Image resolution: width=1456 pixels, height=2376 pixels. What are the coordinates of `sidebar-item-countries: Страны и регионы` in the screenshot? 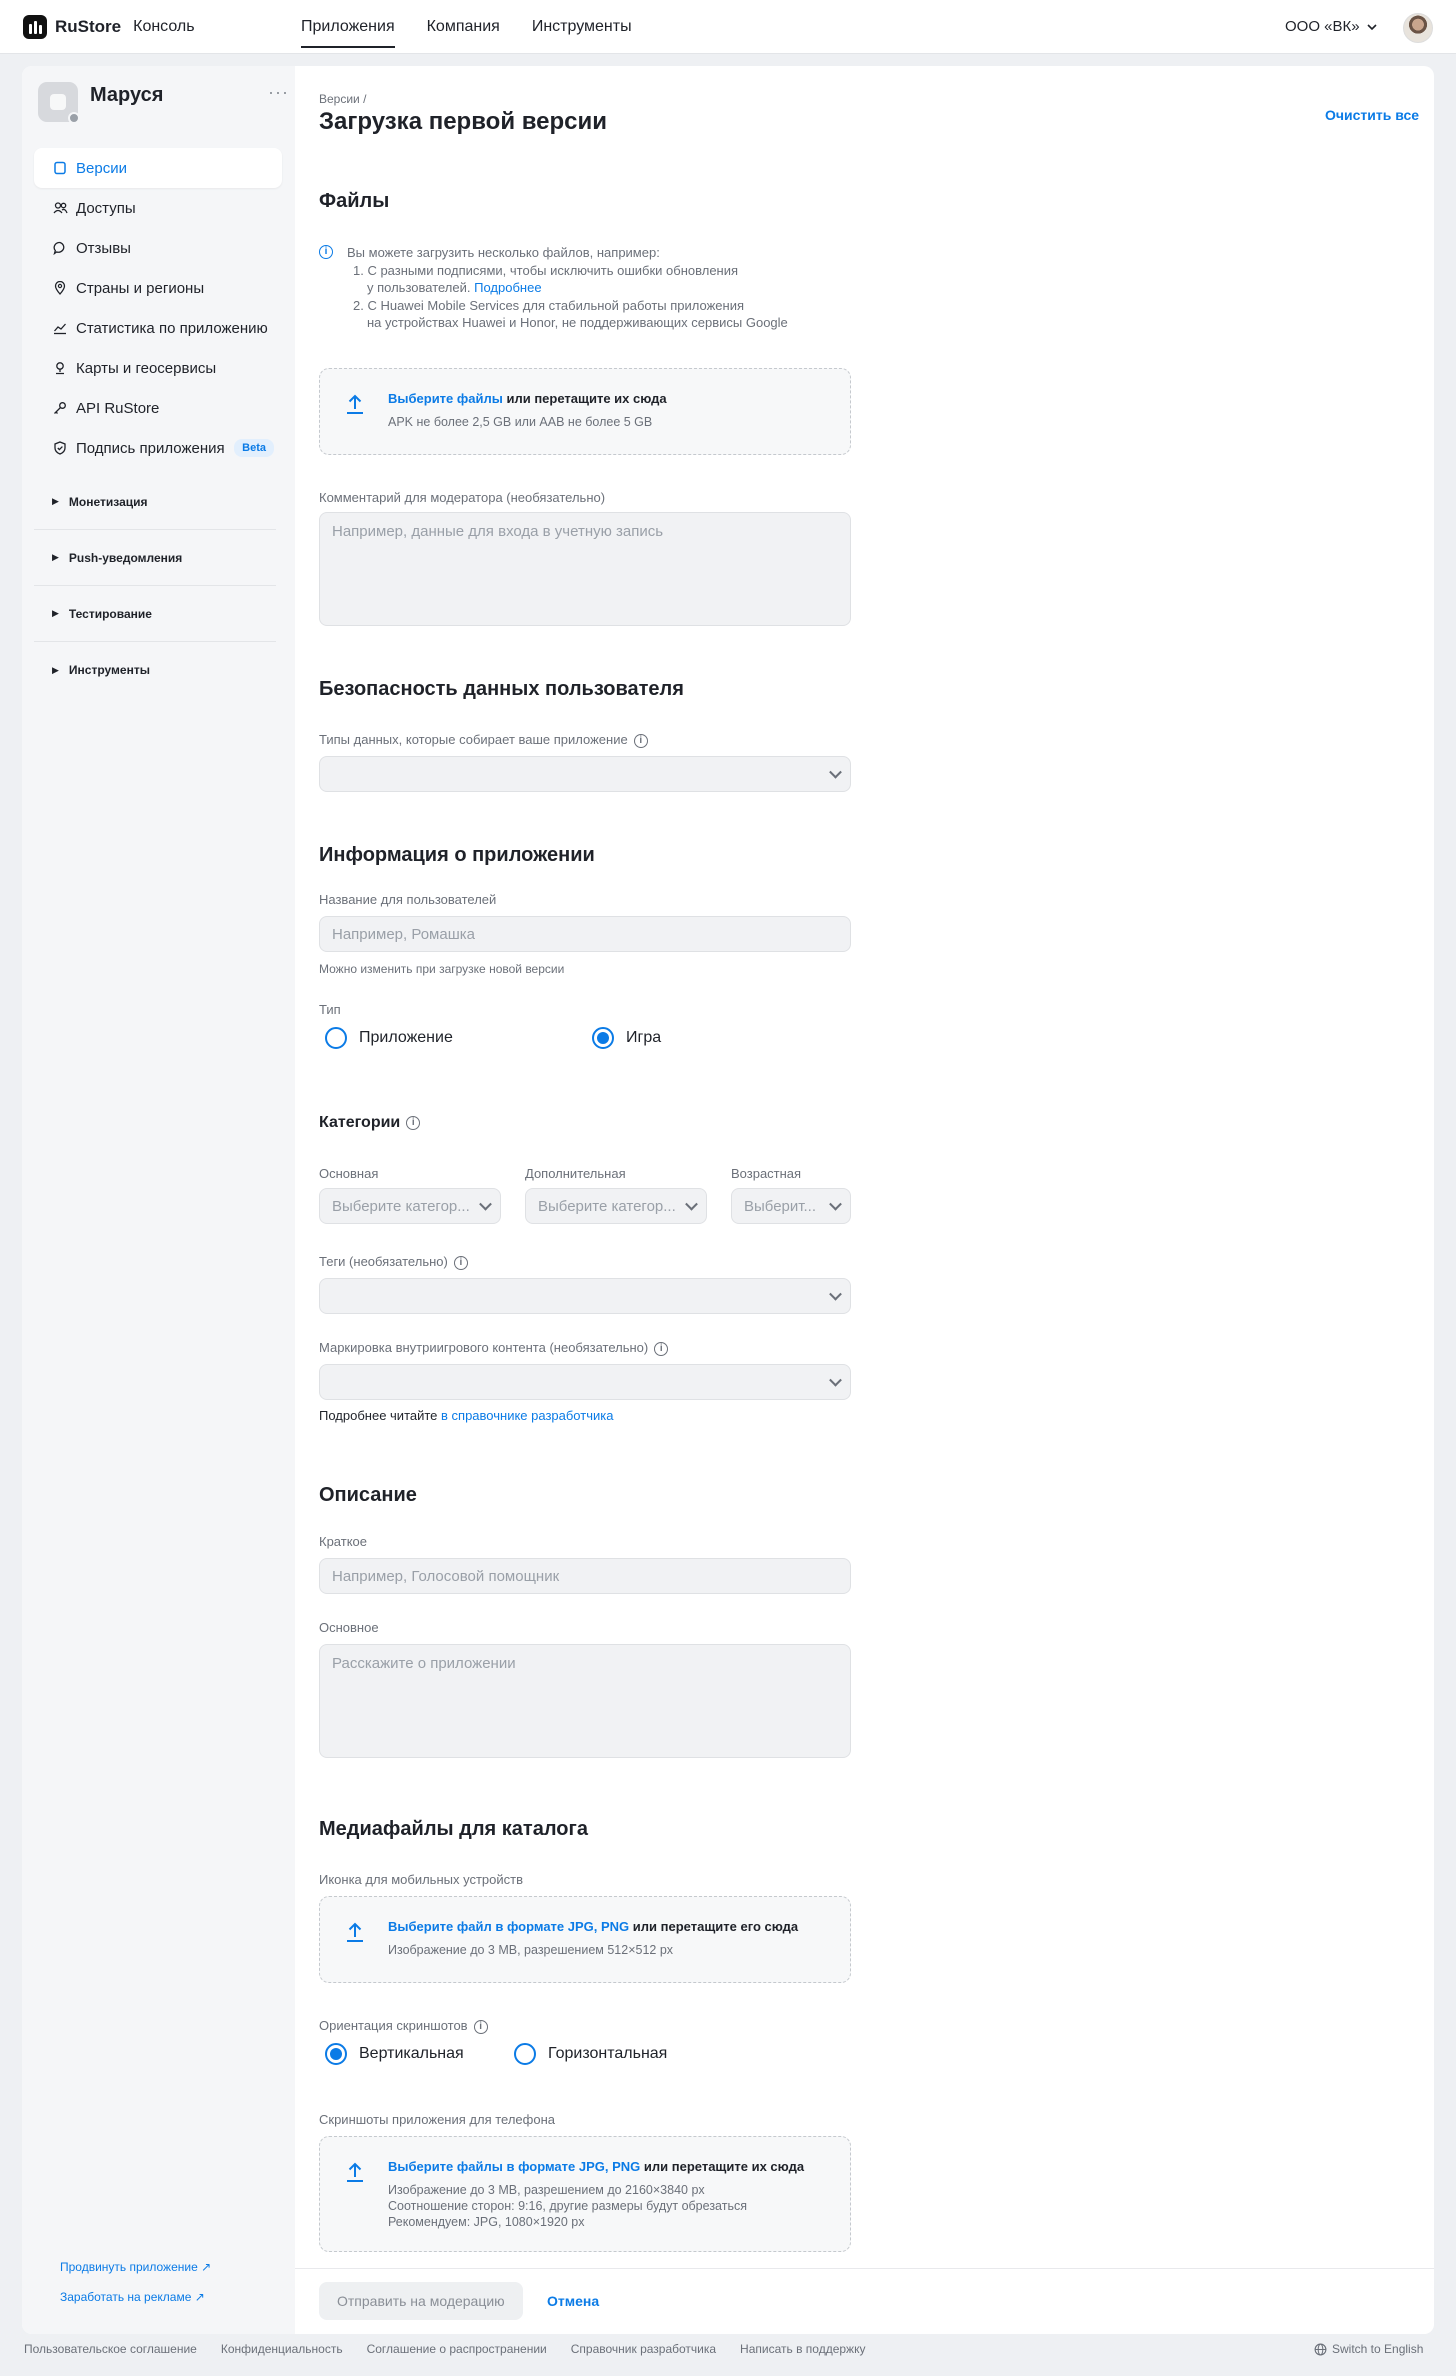 It's located at (158, 288).